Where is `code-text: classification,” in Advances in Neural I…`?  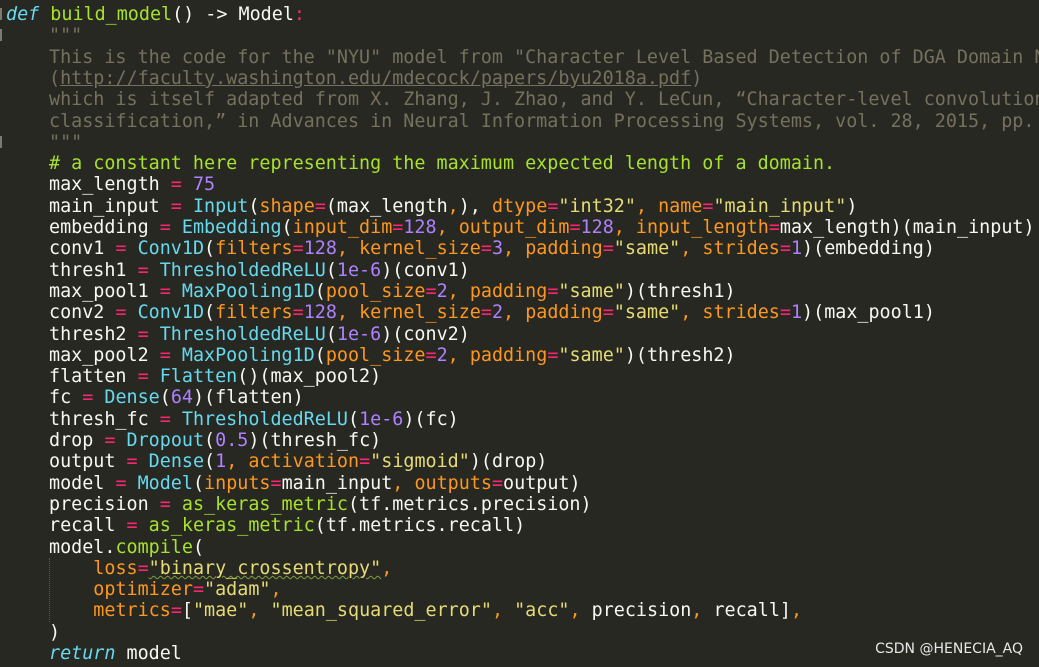 code-text: classification,” in Advances in Neural I… is located at coordinates (541, 121).